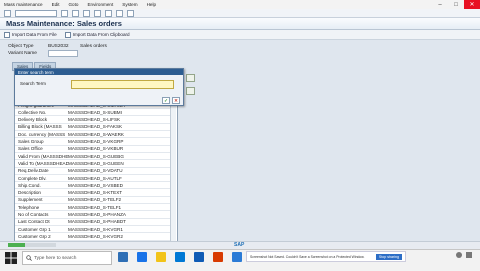 The image size is (480, 271). I want to click on table-row: Sales Group MASSSDHEAD_S-VKGRP, so click(95, 142).